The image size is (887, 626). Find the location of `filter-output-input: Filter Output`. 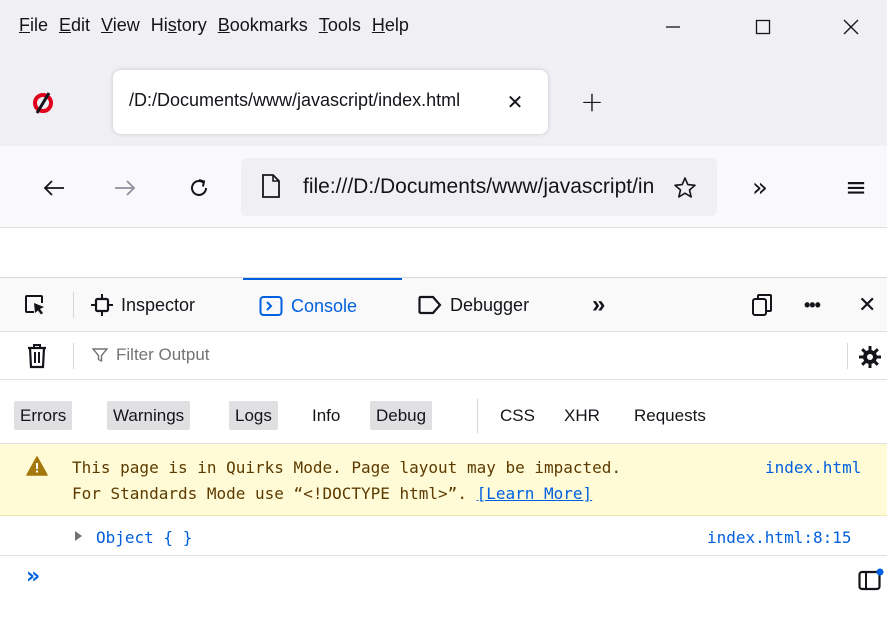

filter-output-input: Filter Output is located at coordinates (151, 355).